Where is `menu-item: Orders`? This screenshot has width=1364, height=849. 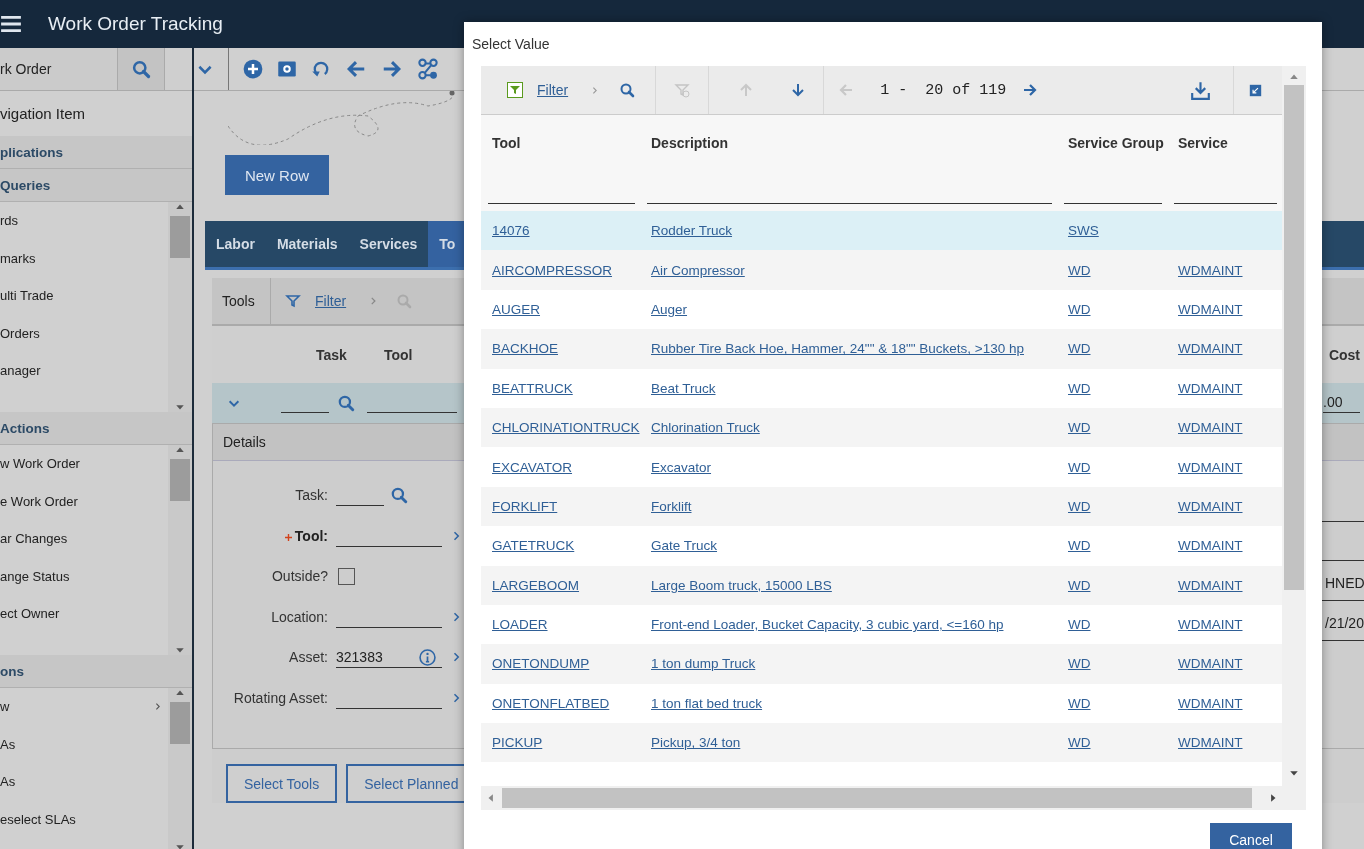
menu-item: Orders is located at coordinates (84, 333).